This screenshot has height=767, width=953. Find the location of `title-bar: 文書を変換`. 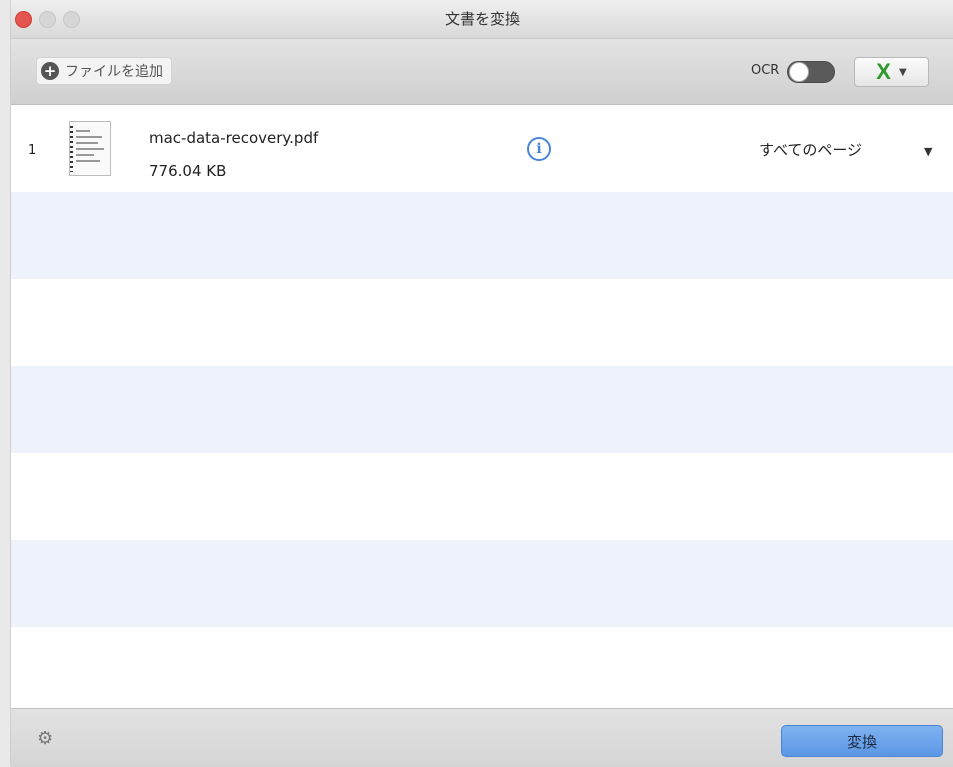

title-bar: 文書を変換 is located at coordinates (482, 19).